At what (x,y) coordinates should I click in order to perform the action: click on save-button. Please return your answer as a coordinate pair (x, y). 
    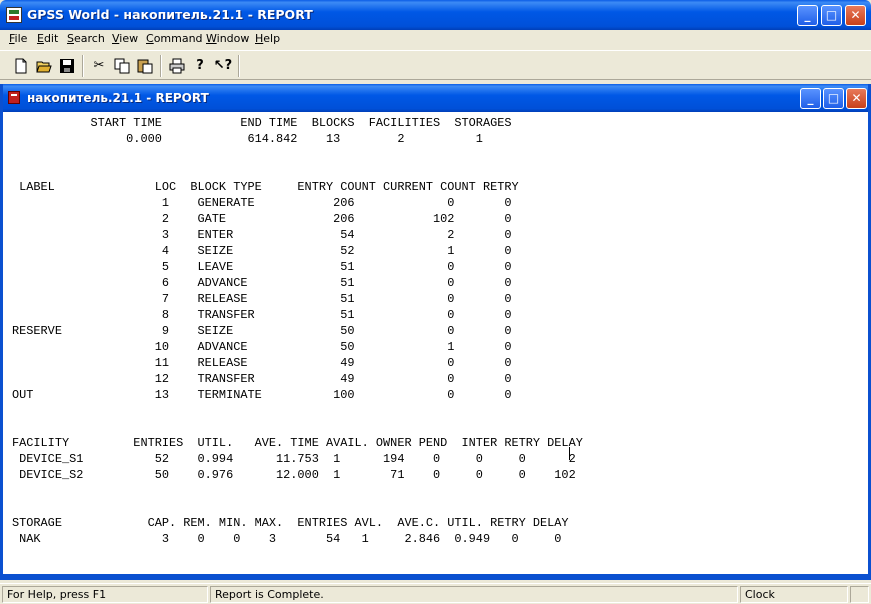
    Looking at the image, I should click on (67, 66).